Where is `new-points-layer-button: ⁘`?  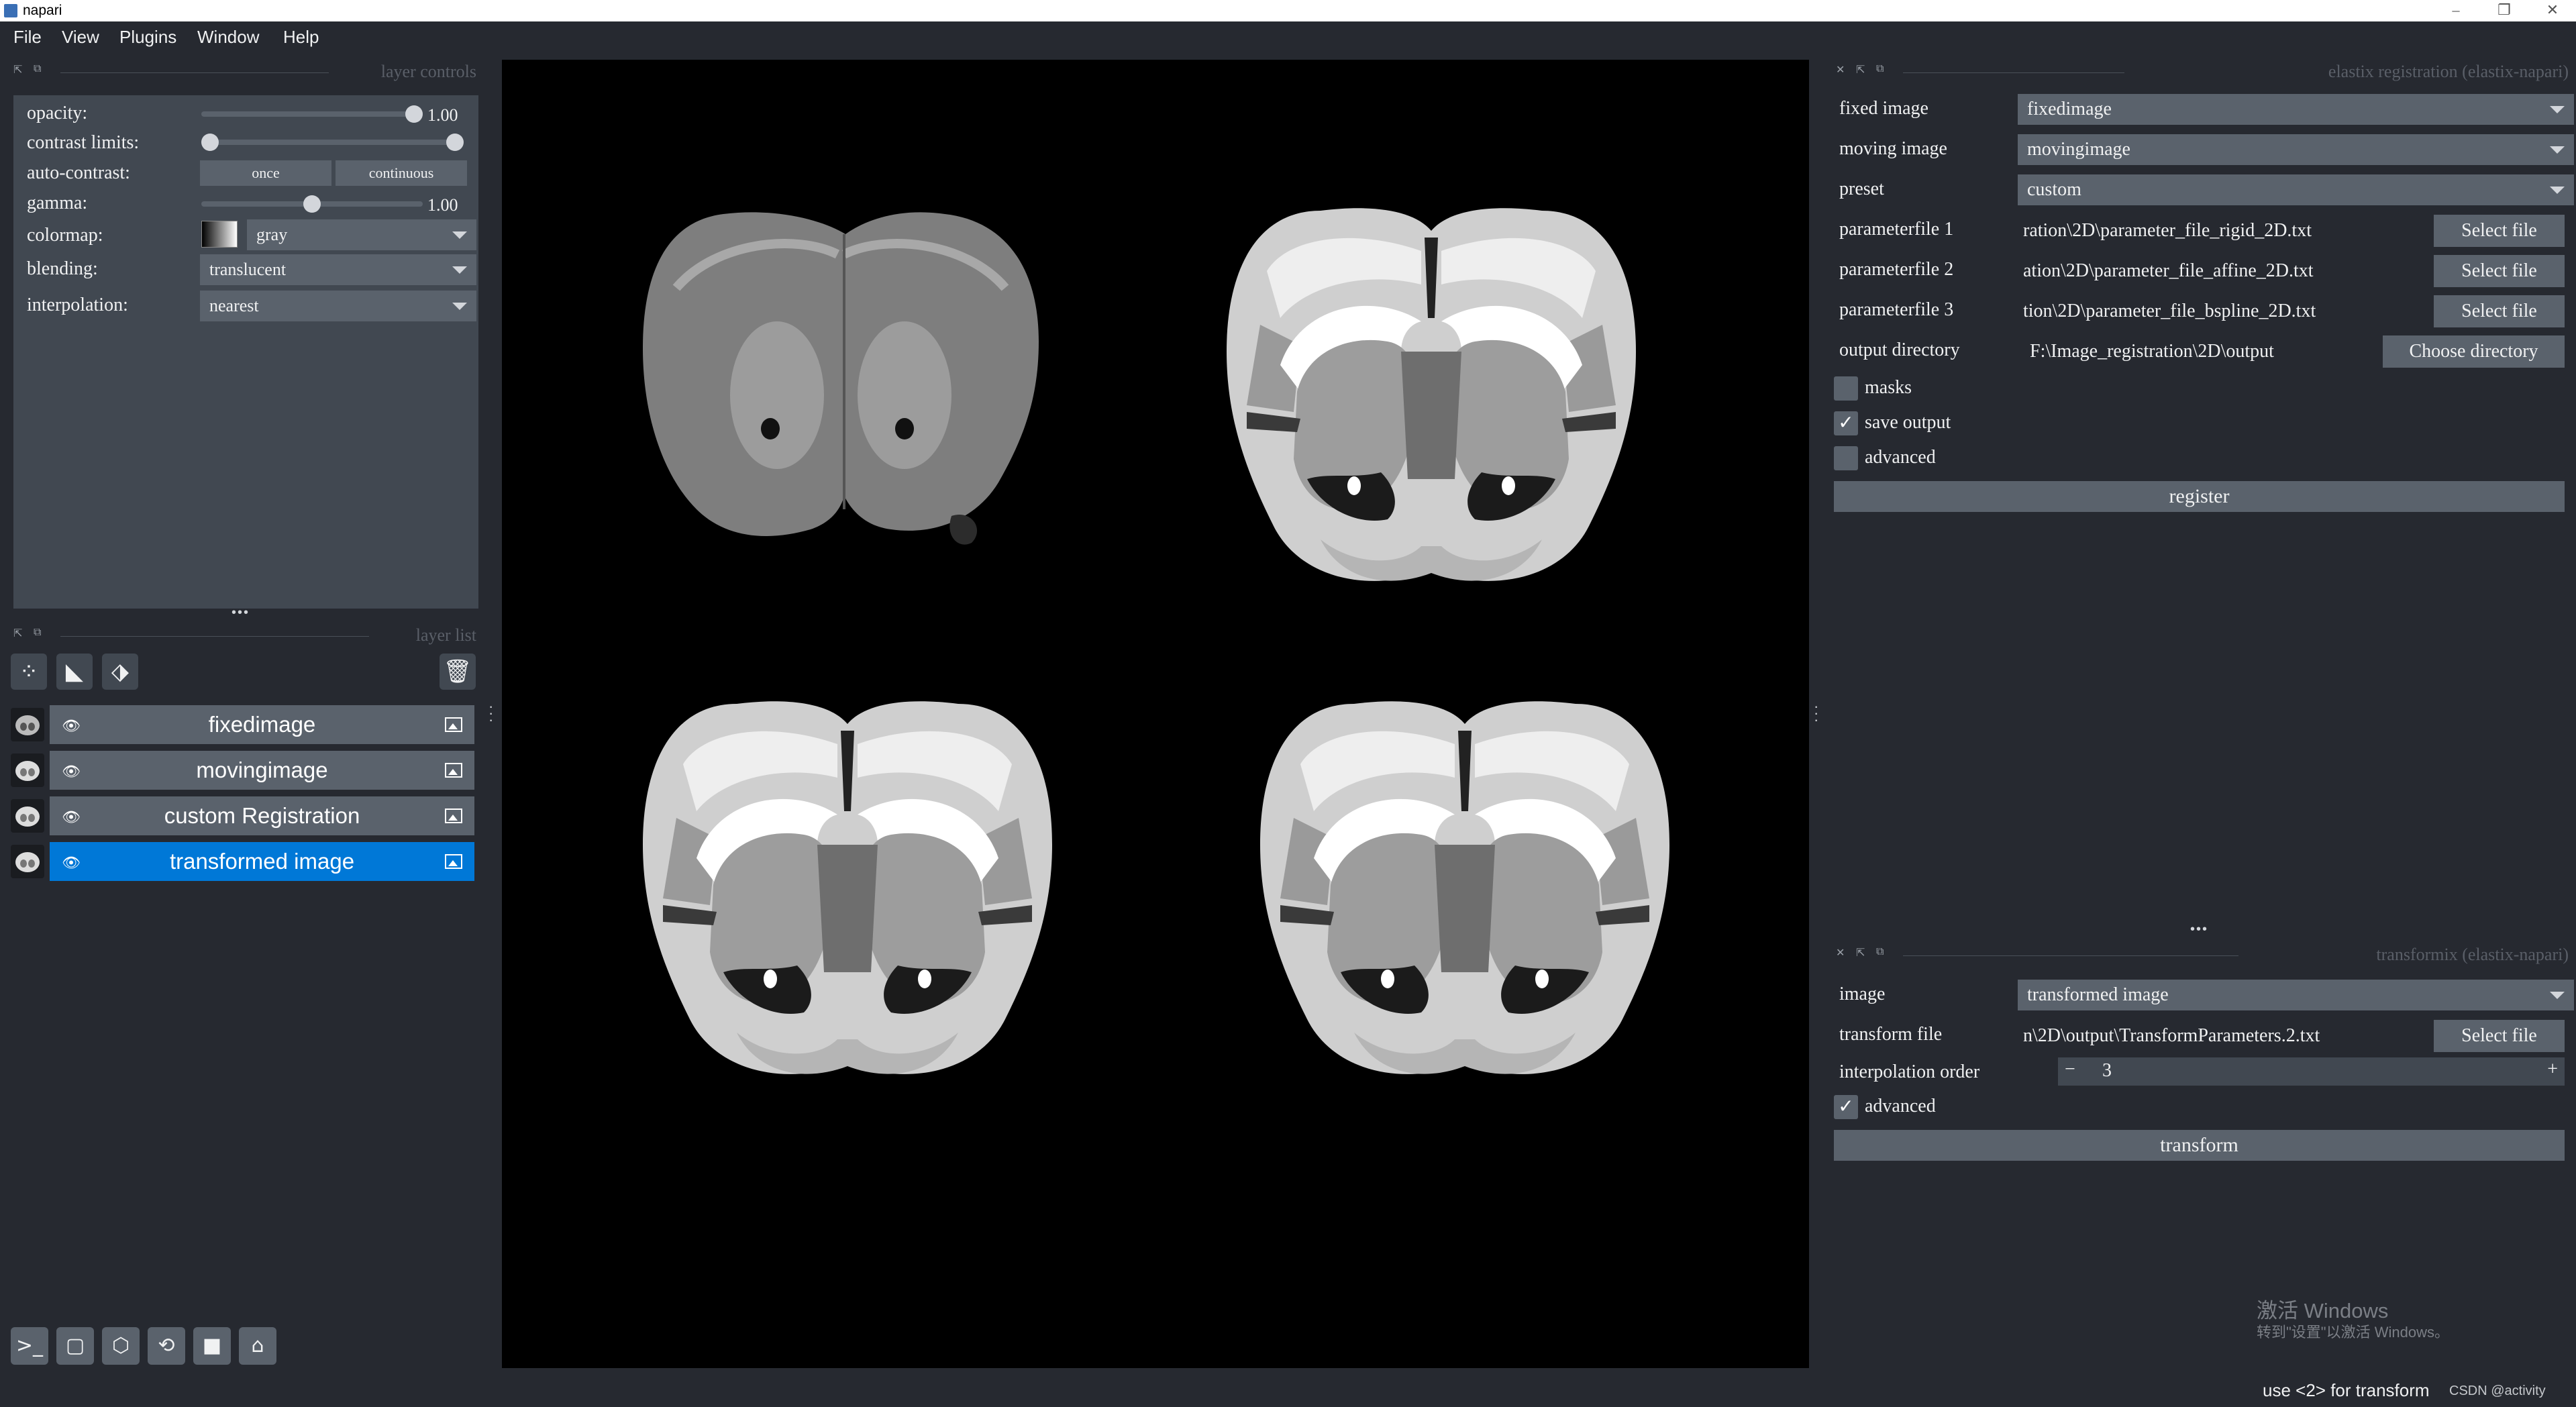 new-points-layer-button: ⁘ is located at coordinates (29, 672).